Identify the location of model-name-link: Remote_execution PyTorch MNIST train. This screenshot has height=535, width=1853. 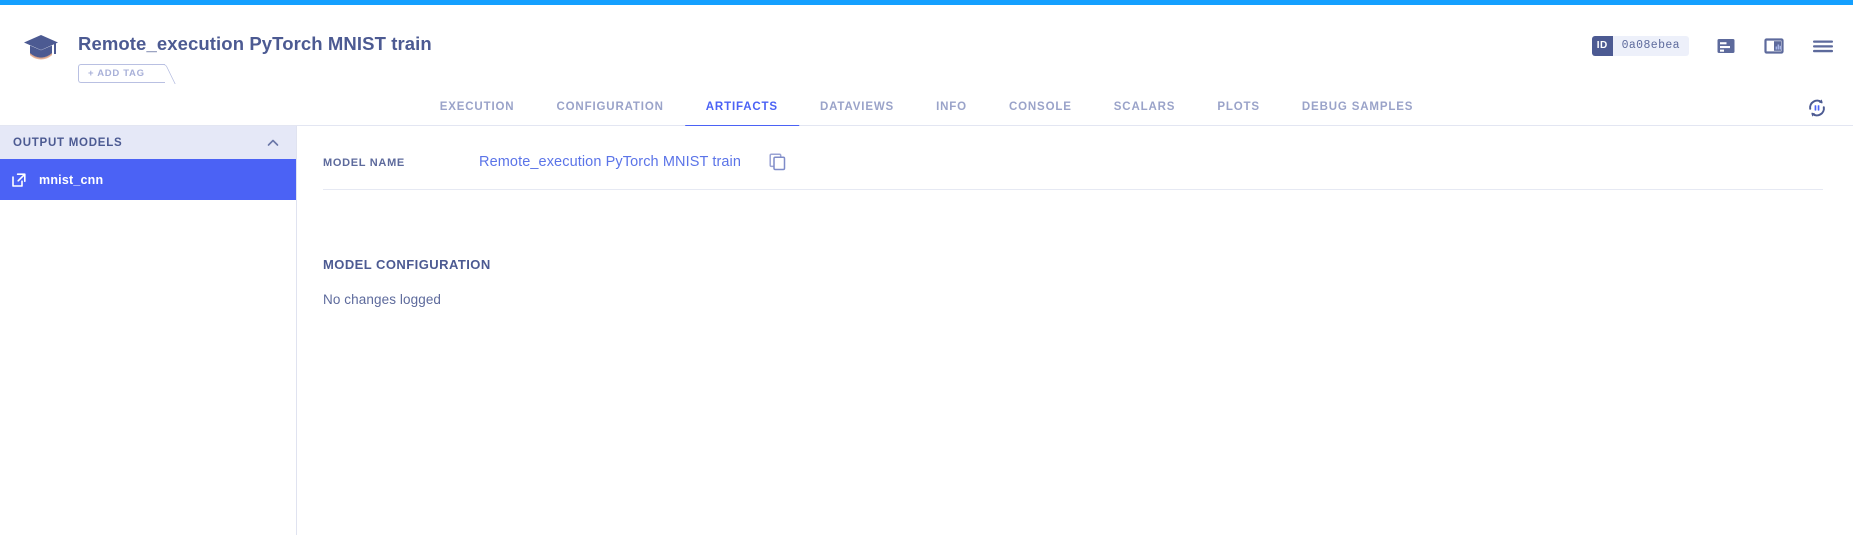
(610, 162).